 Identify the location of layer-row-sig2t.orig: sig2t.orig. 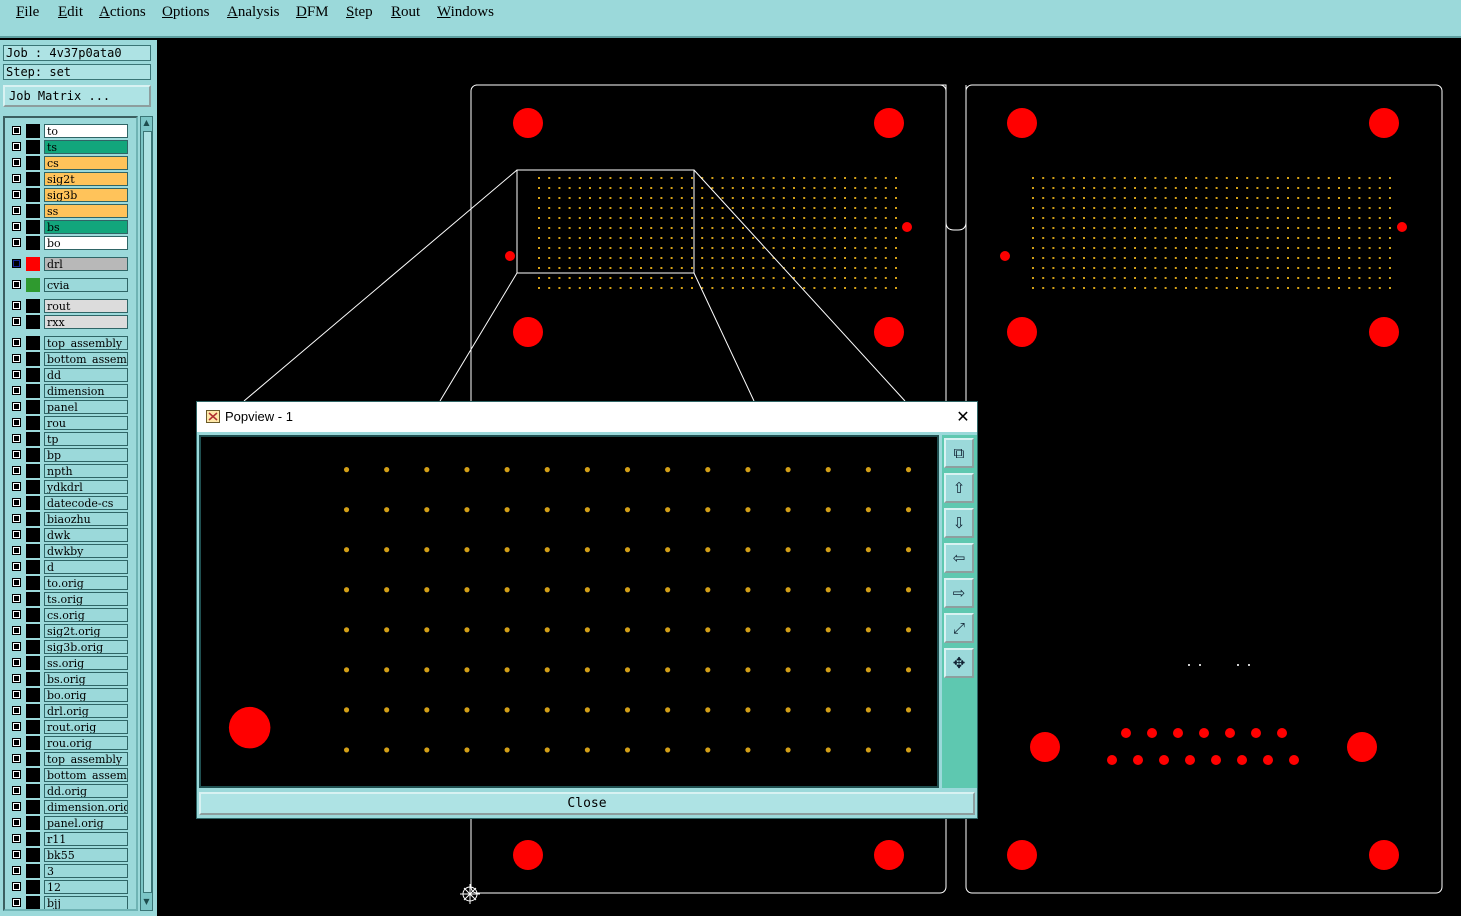
(69, 631).